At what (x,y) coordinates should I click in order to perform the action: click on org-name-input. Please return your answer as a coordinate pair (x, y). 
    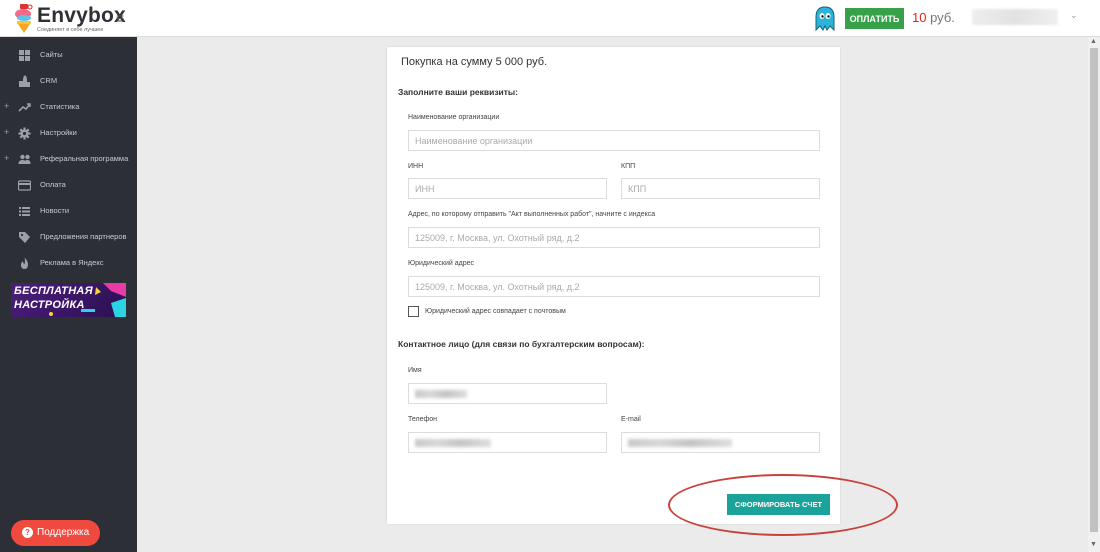
    Looking at the image, I should click on (614, 140).